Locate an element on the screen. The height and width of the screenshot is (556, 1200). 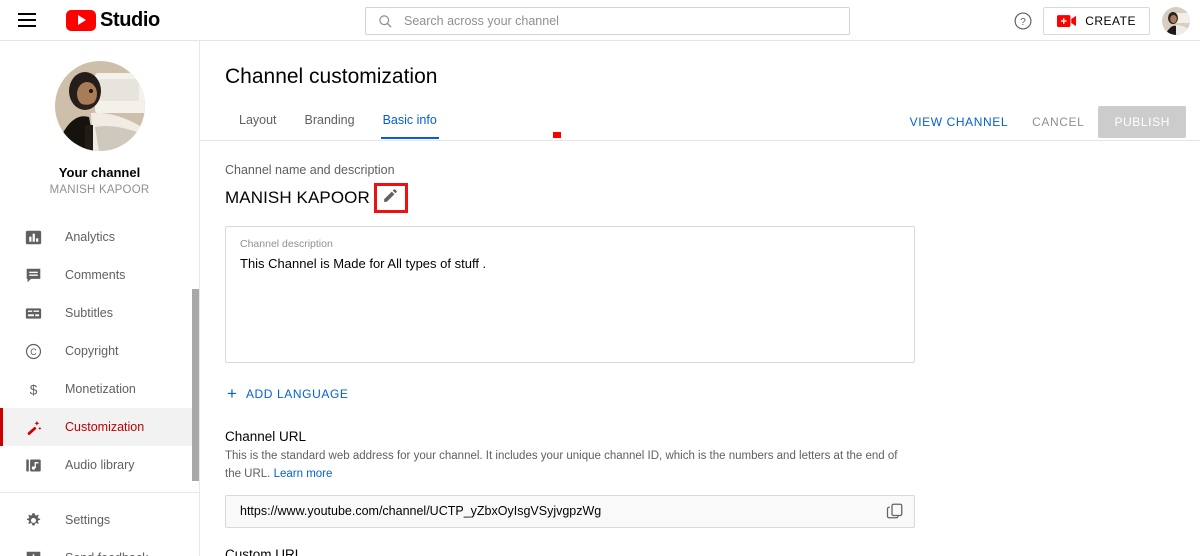
help-circle-icon: ? is located at coordinates (1023, 21).